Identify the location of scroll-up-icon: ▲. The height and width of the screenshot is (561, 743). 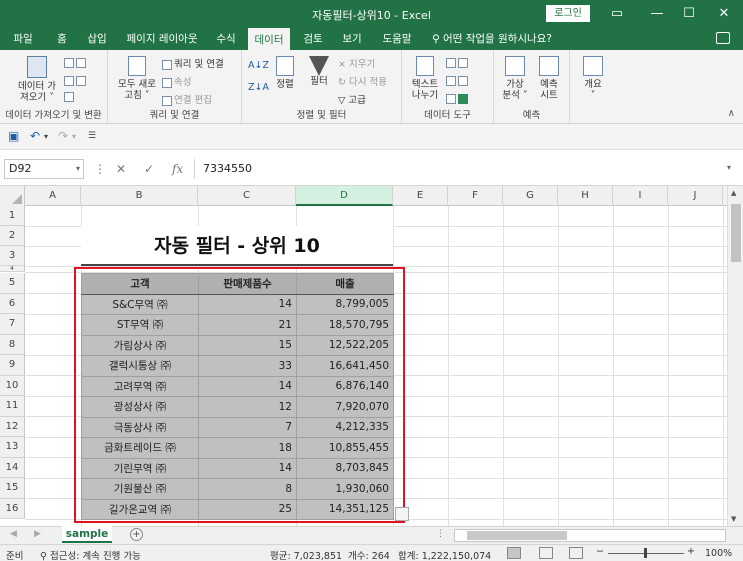
(733, 193).